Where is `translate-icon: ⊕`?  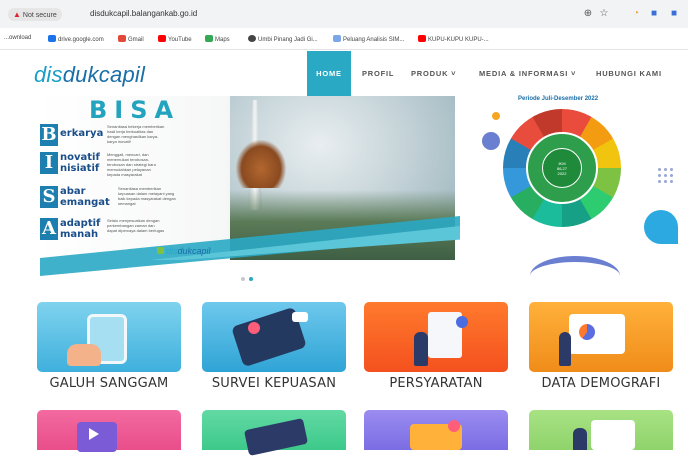 translate-icon: ⊕ is located at coordinates (588, 14).